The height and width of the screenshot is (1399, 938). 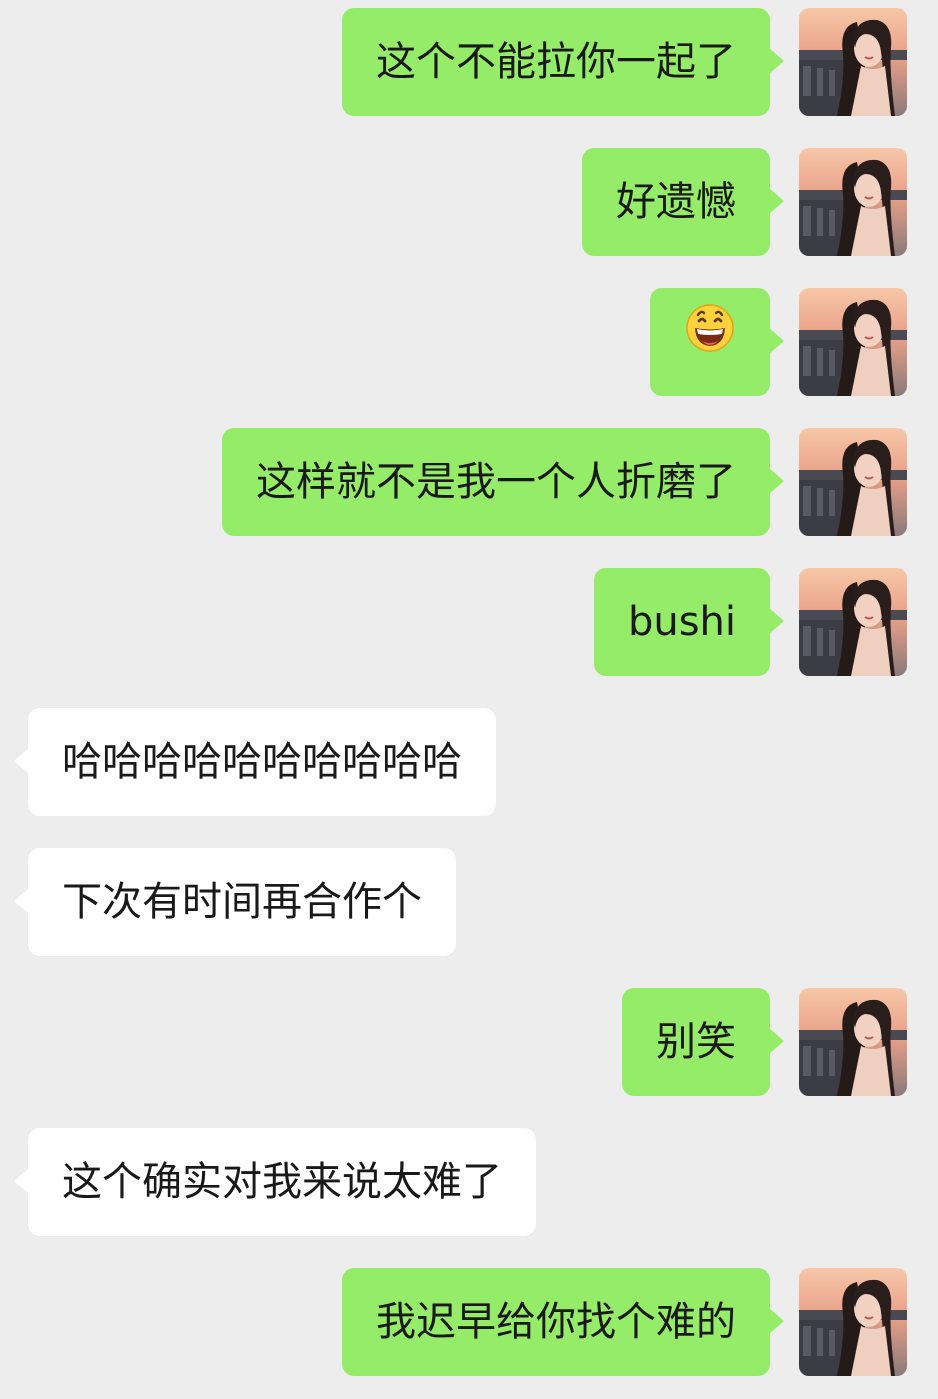 What do you see at coordinates (563, 1322) in the screenshot?
I see `message-bubble-sent: 我迟早给你找个难的` at bounding box center [563, 1322].